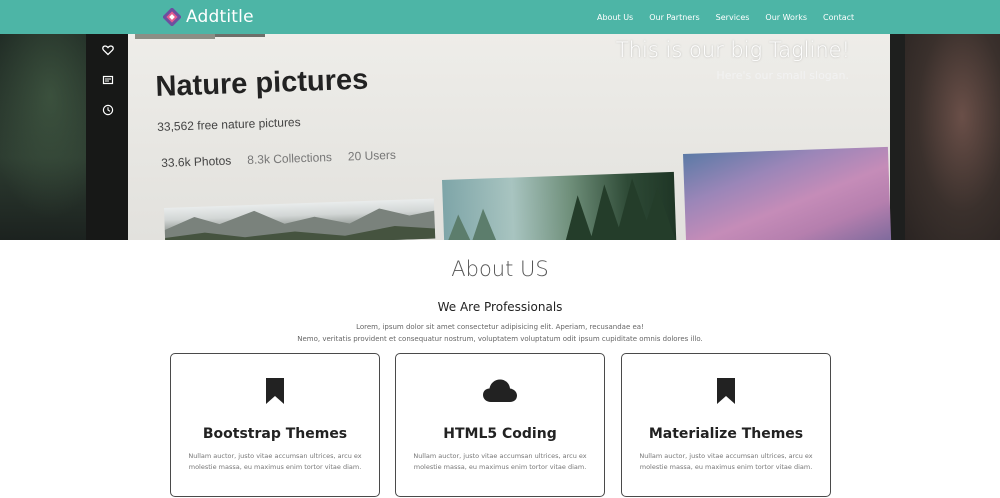 The image size is (1000, 498). What do you see at coordinates (615, 17) in the screenshot?
I see `nav-link-about-us: About Us` at bounding box center [615, 17].